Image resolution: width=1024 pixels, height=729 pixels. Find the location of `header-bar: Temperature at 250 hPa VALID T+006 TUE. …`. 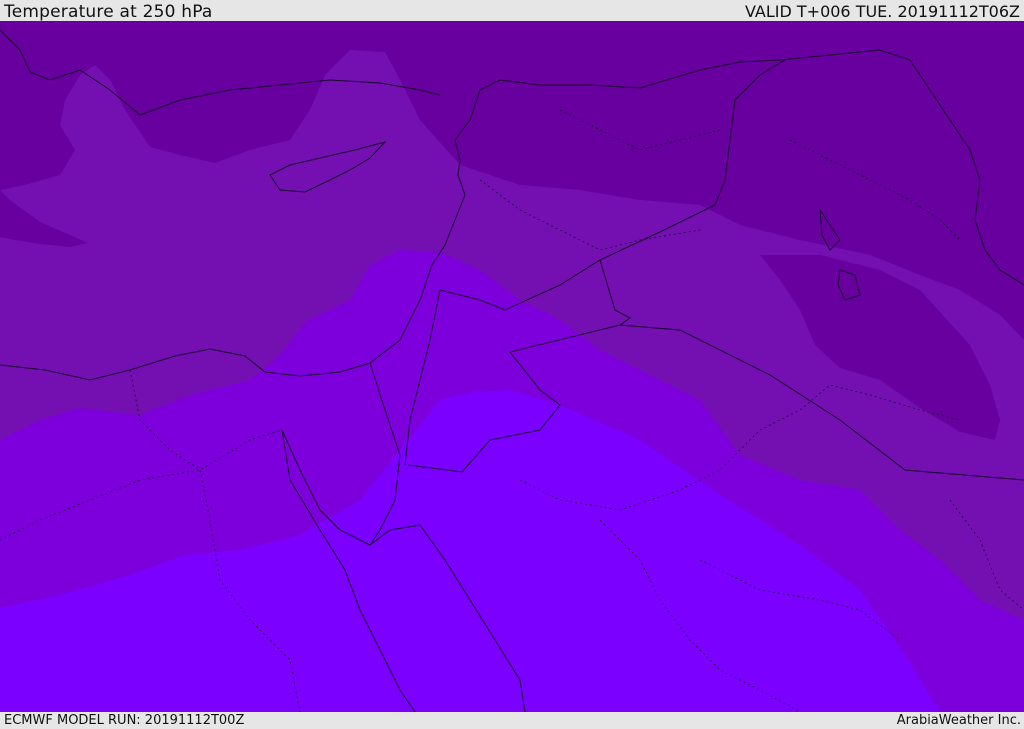

header-bar: Temperature at 250 hPa VALID T+006 TUE. … is located at coordinates (512, 10).